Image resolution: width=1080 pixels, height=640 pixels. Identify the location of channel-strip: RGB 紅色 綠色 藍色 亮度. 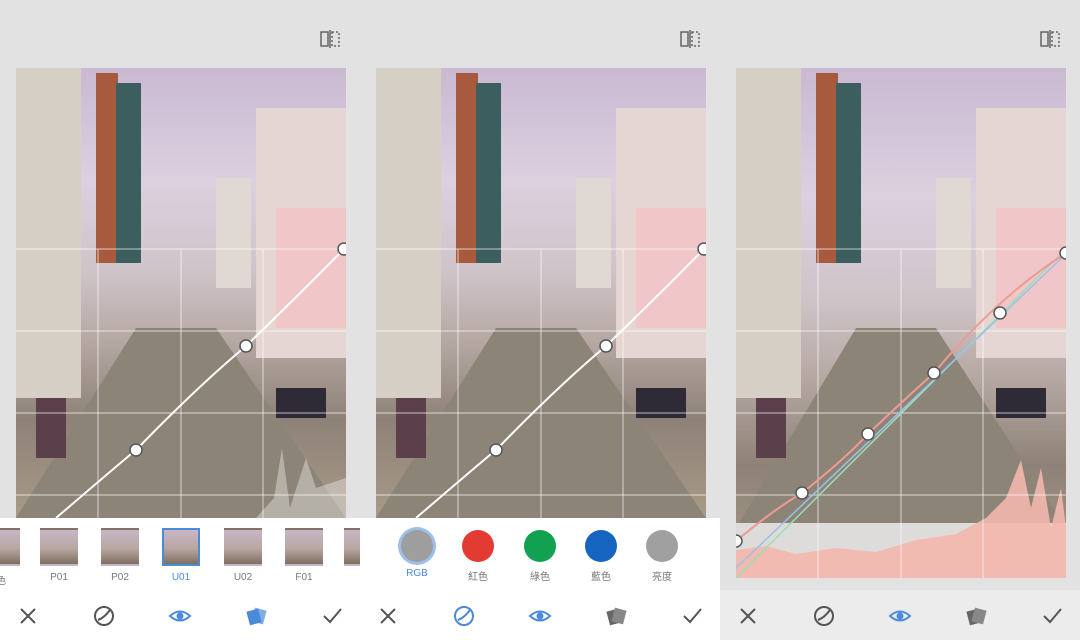
(540, 554).